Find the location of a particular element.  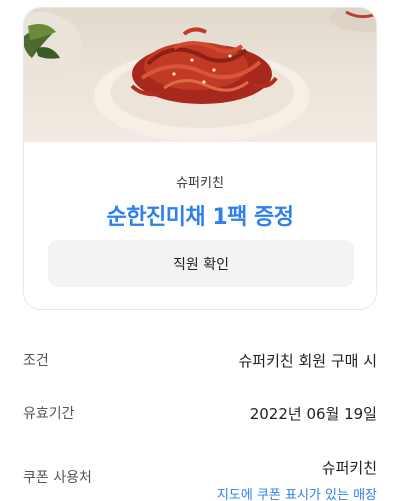

validity-label: 유효기간 is located at coordinates (49, 414).